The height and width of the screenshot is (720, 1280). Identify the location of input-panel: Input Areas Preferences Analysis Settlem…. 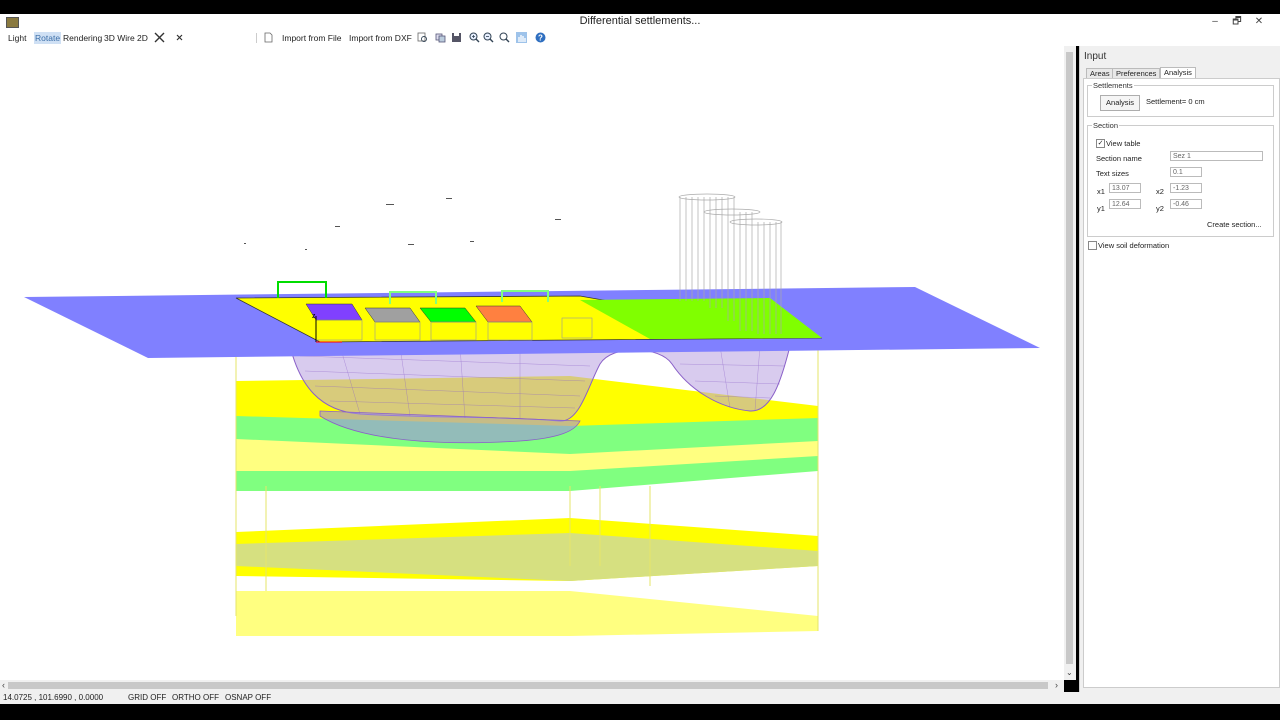
(1179, 369).